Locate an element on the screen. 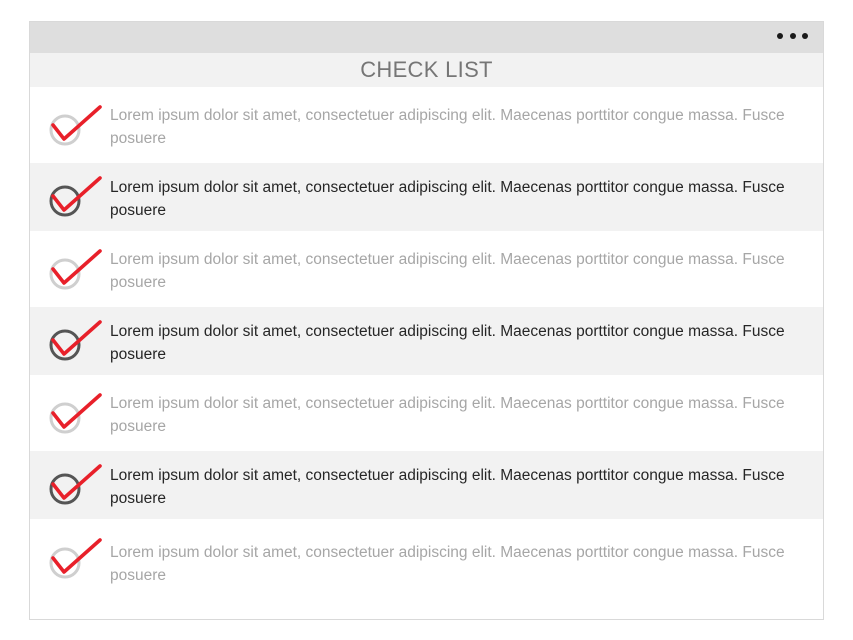 The width and height of the screenshot is (853, 640). more-horizontal-icon is located at coordinates (792, 36).